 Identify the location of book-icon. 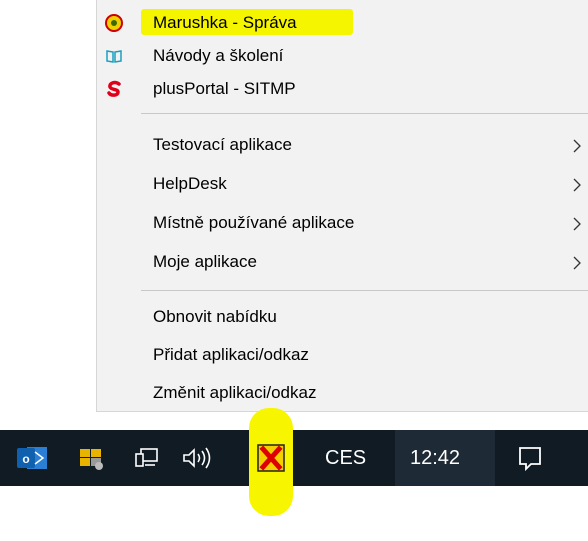
(114, 56).